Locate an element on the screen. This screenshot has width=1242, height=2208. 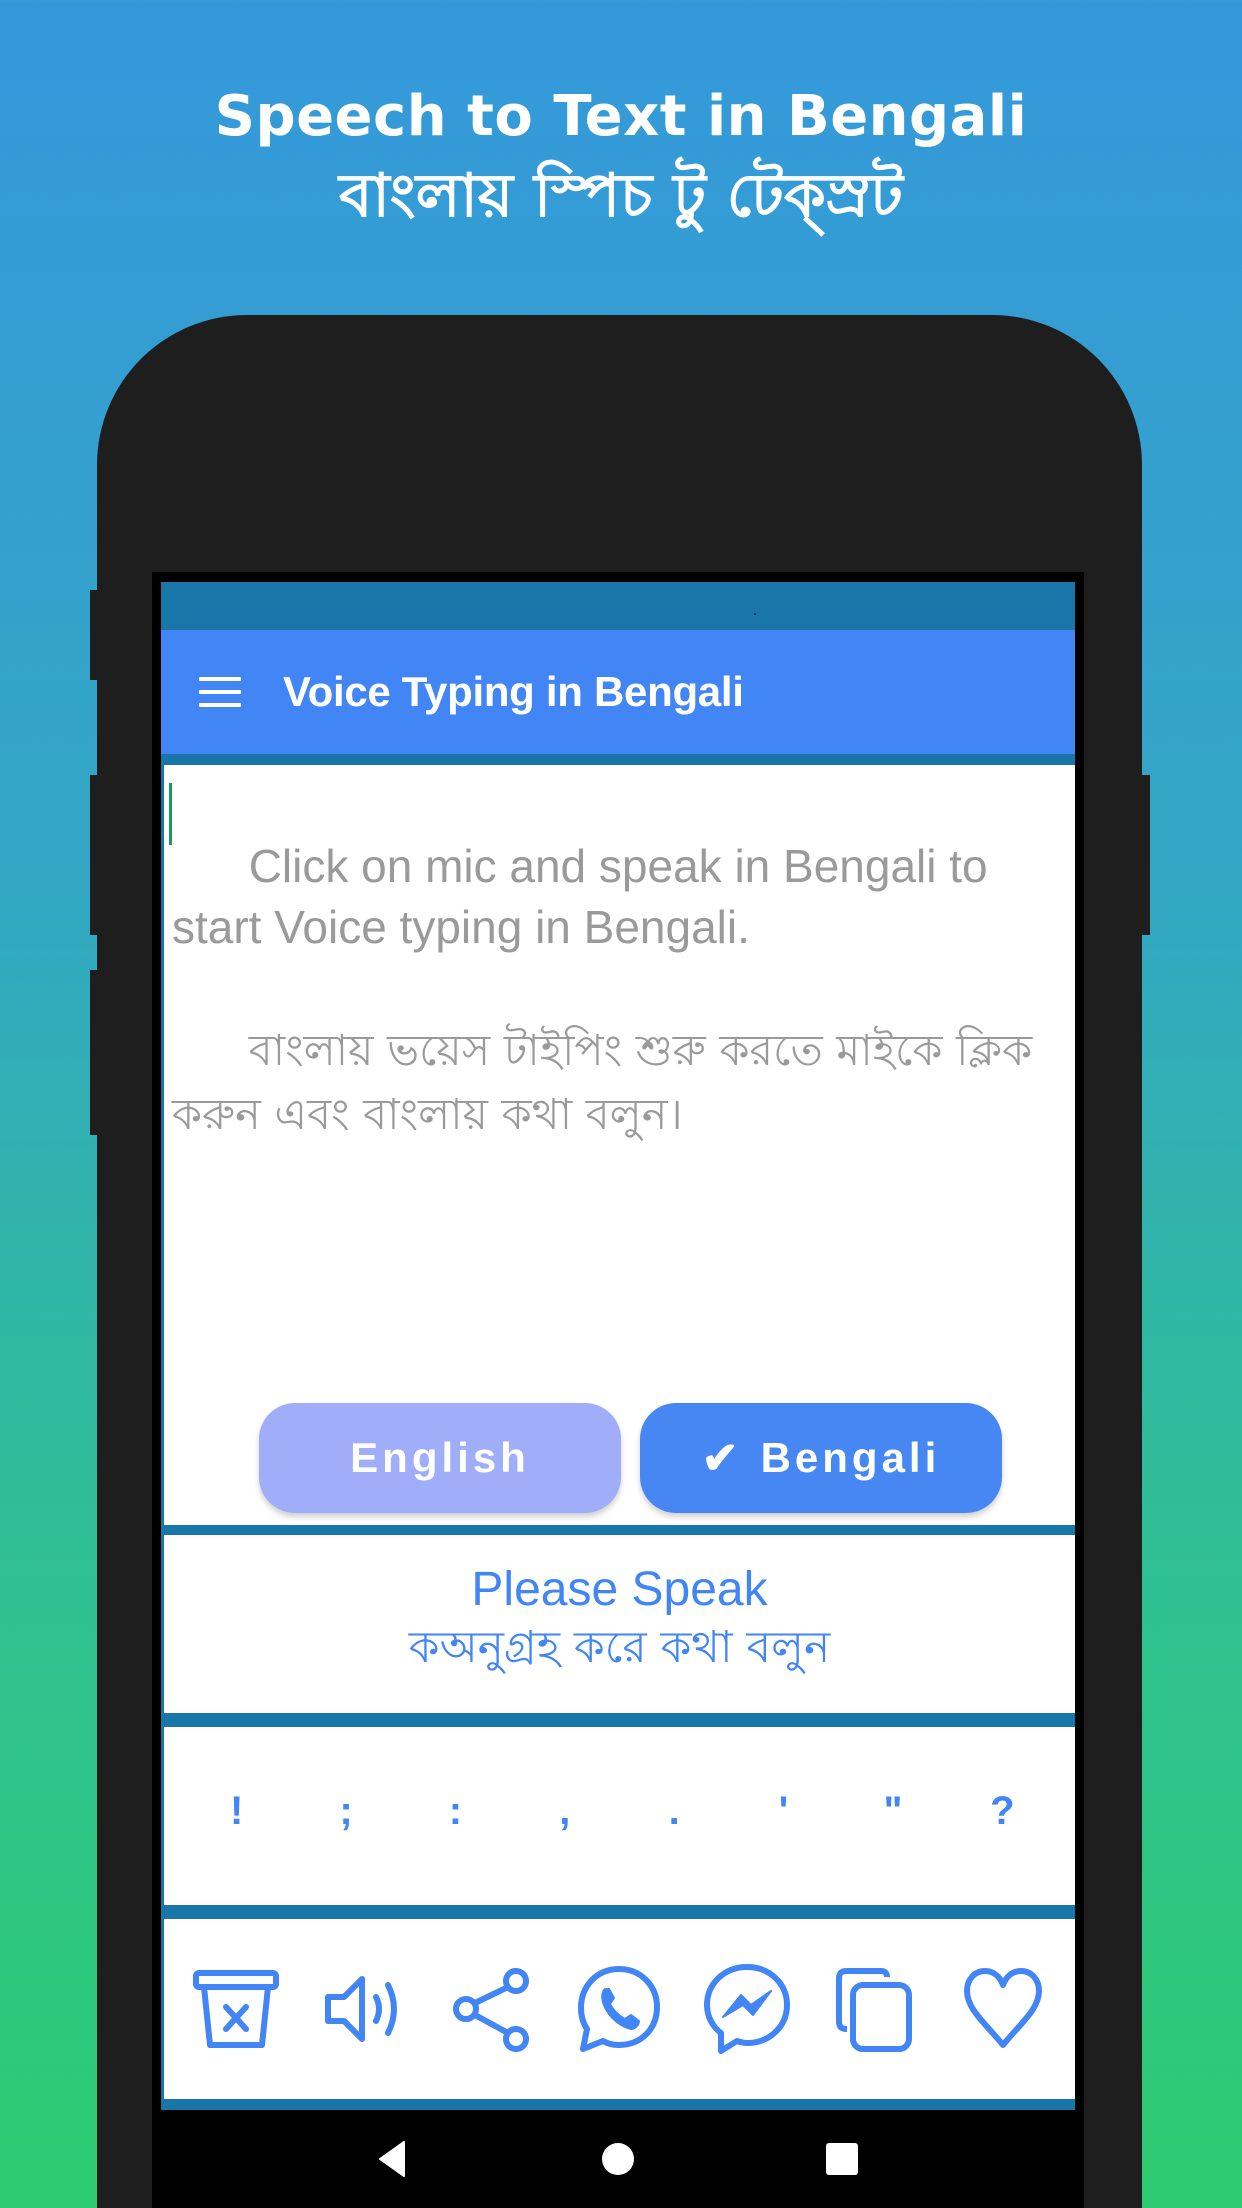
promo-title-bengali: বাংলায় স্পিচ টু টেক্স্রট is located at coordinates (621, 196).